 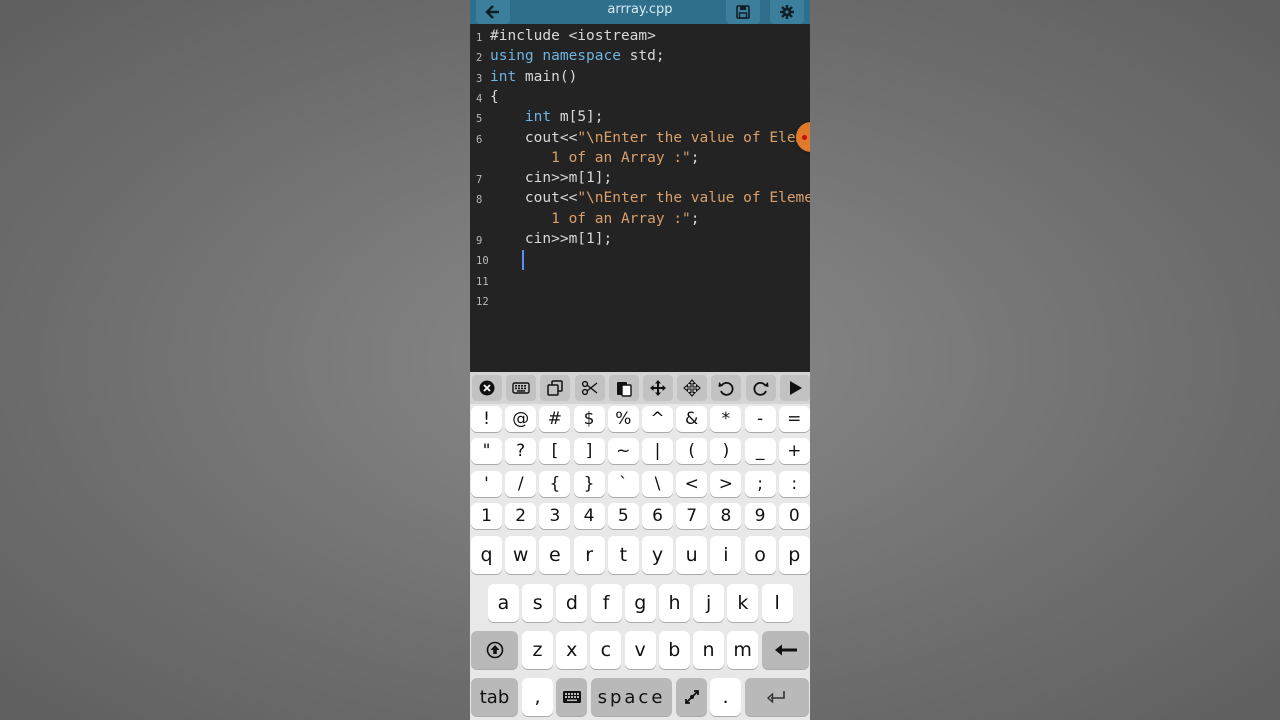 What do you see at coordinates (555, 483) in the screenshot?
I see `key-lbrace: {` at bounding box center [555, 483].